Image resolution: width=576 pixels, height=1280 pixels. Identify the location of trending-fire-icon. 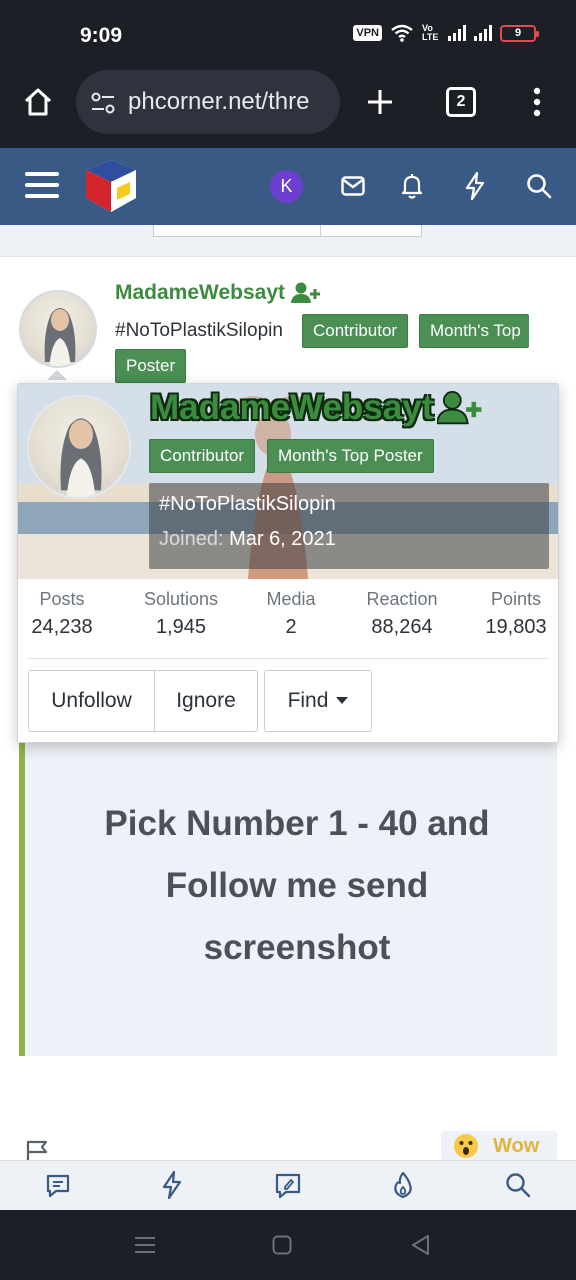
(403, 1185).